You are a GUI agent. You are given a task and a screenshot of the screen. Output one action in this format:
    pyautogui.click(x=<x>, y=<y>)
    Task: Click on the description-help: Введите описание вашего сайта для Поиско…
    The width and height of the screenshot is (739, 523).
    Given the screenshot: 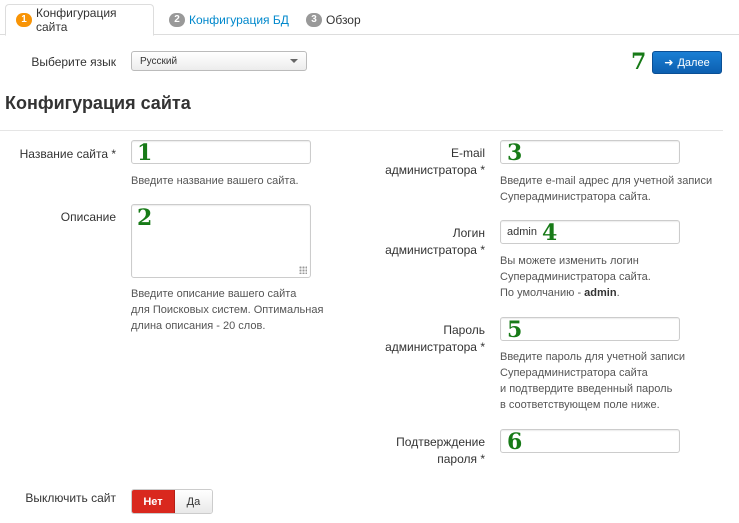 What is the action you would take?
    pyautogui.click(x=227, y=310)
    